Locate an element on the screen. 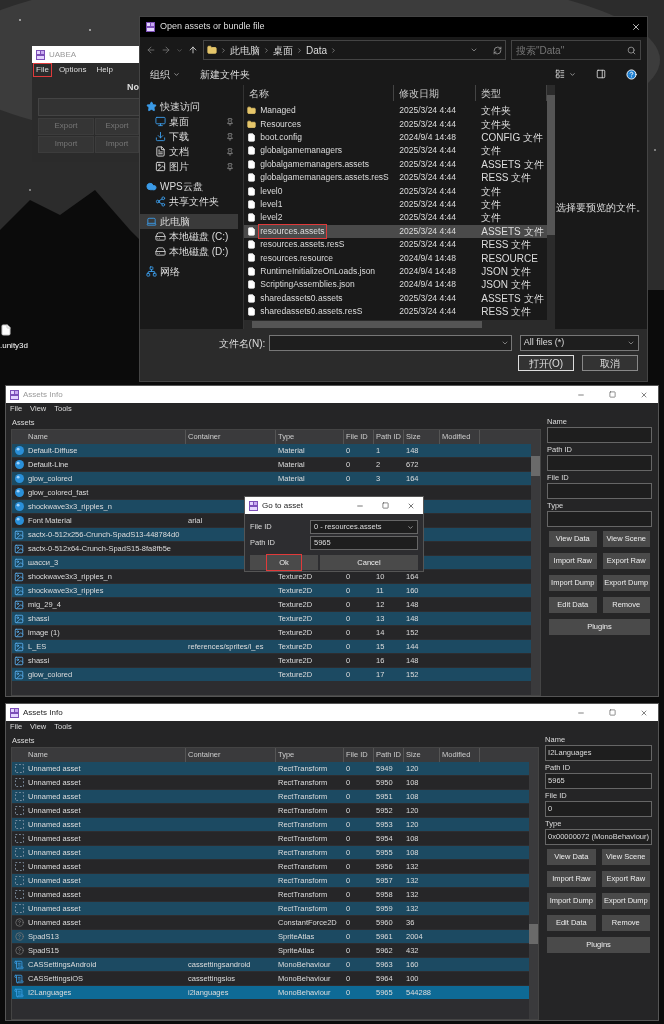 The width and height of the screenshot is (664, 1024). file-name: level1 is located at coordinates (271, 204).